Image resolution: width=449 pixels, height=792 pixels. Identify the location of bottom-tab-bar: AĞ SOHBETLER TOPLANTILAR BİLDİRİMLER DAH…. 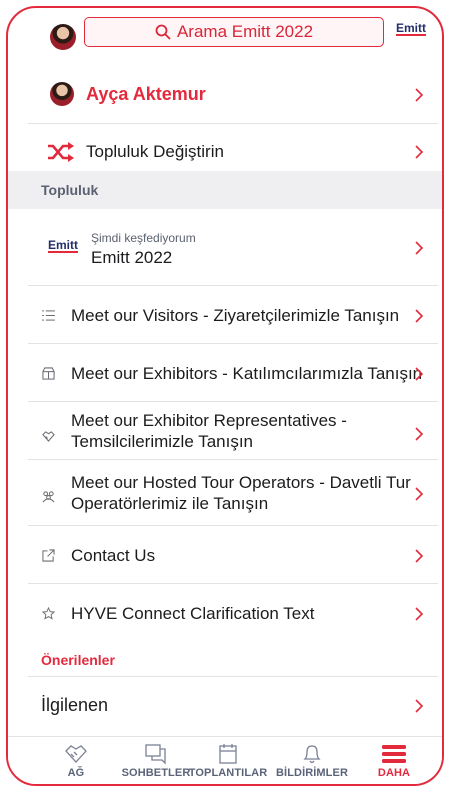
(225, 760).